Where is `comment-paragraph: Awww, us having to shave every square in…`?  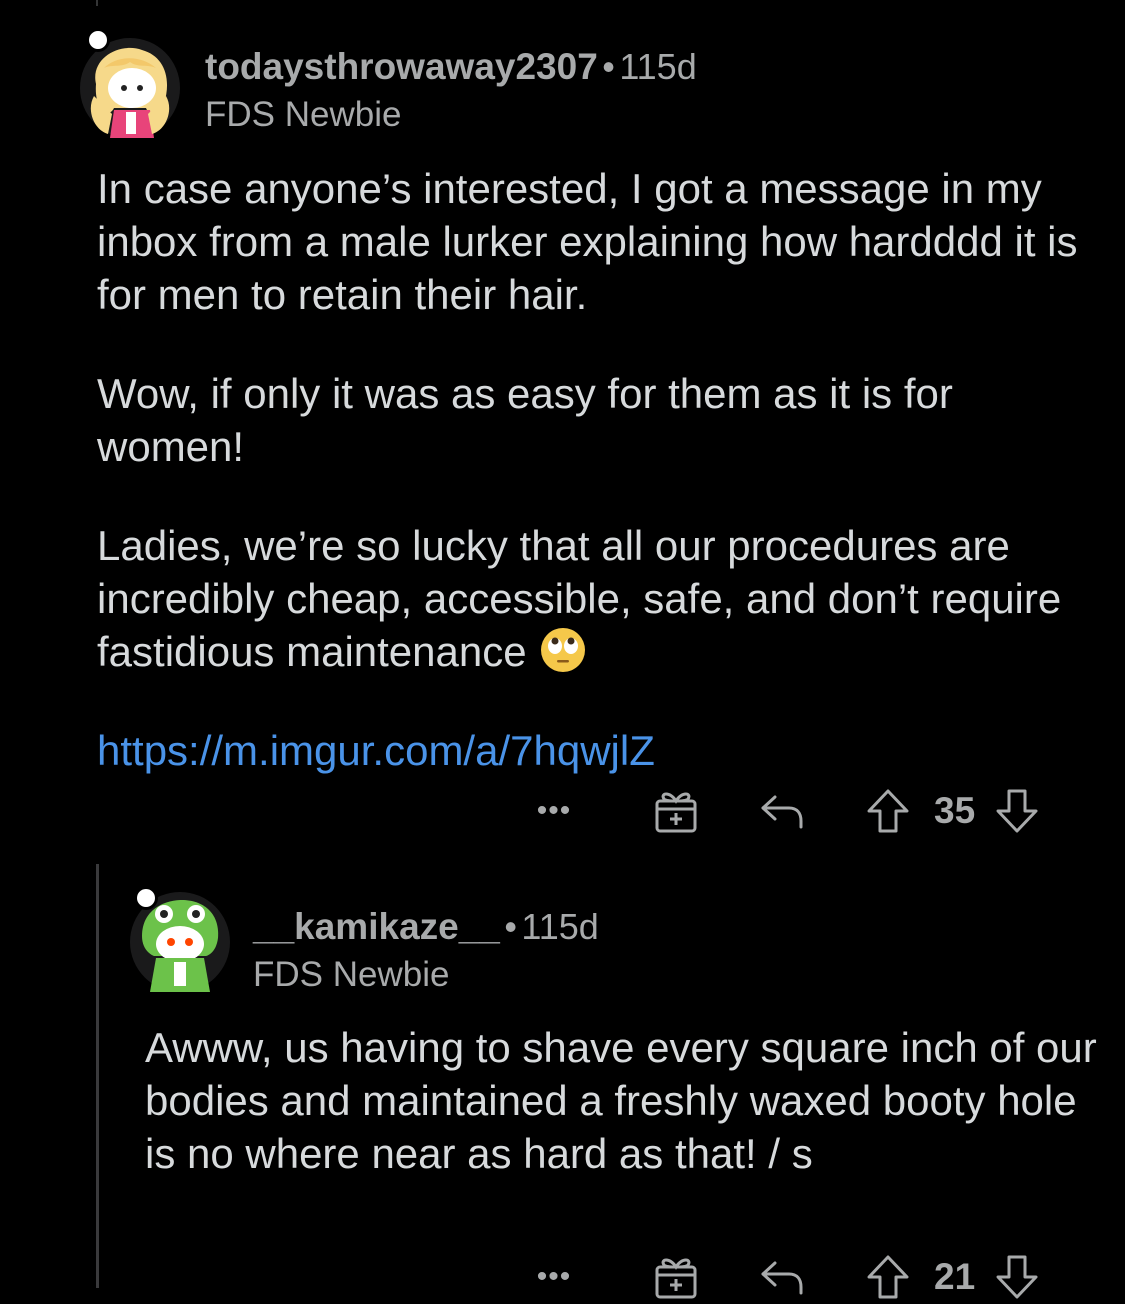 comment-paragraph: Awww, us having to shave every square in… is located at coordinates (621, 1100).